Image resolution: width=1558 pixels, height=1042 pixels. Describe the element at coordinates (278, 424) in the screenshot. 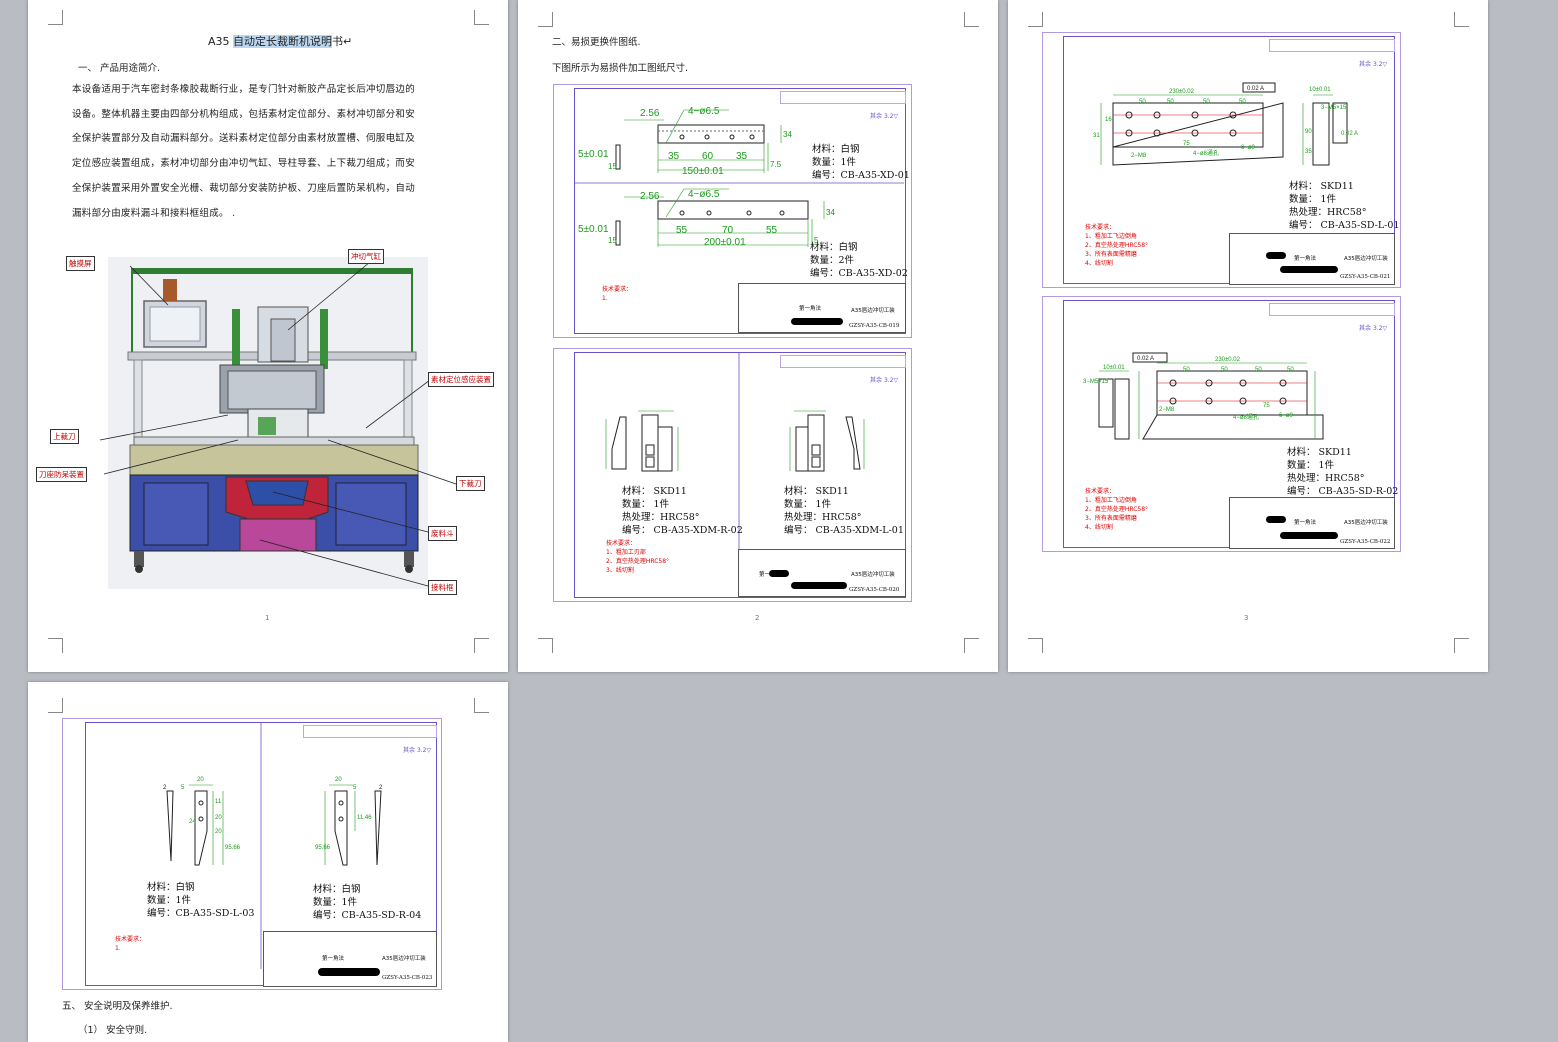

I see `callout-leaders` at that location.